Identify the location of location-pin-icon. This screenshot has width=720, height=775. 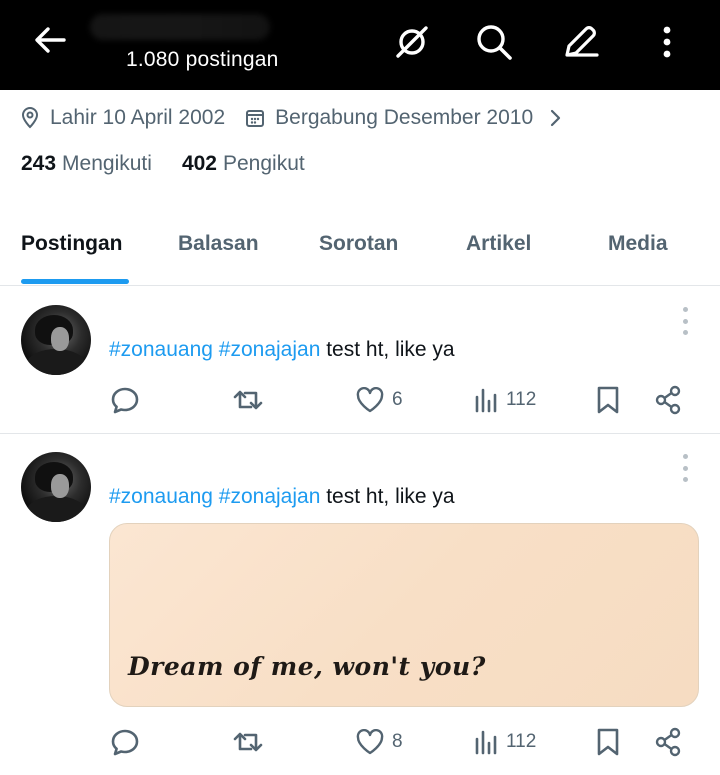
(30, 118).